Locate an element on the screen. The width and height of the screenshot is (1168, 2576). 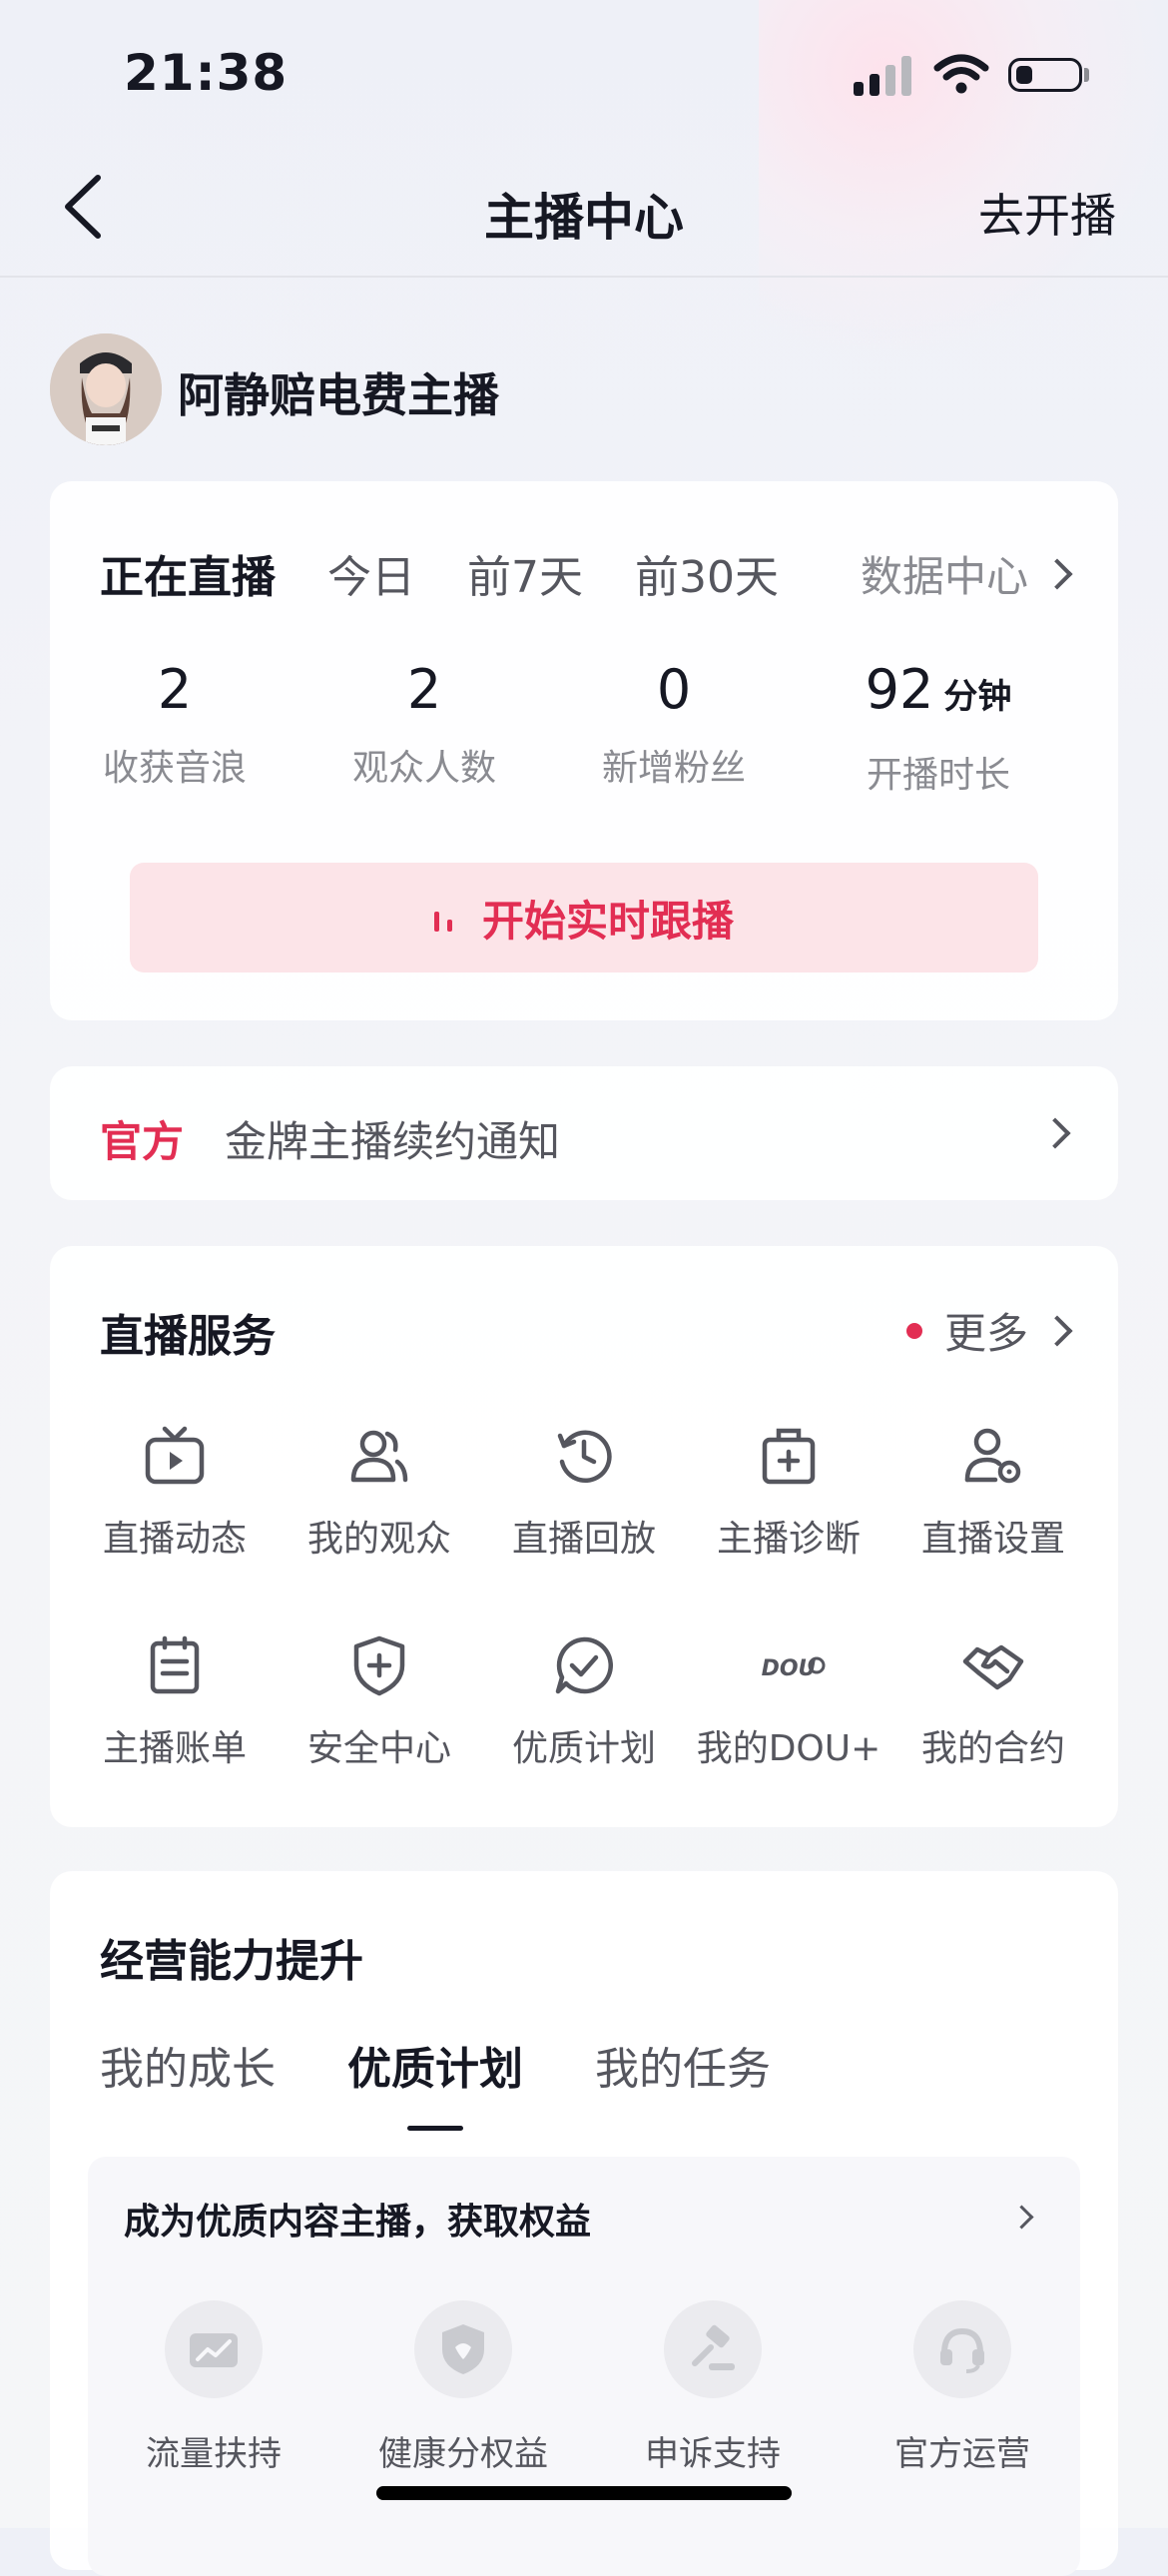
official-tag: 官方 is located at coordinates (142, 1141).